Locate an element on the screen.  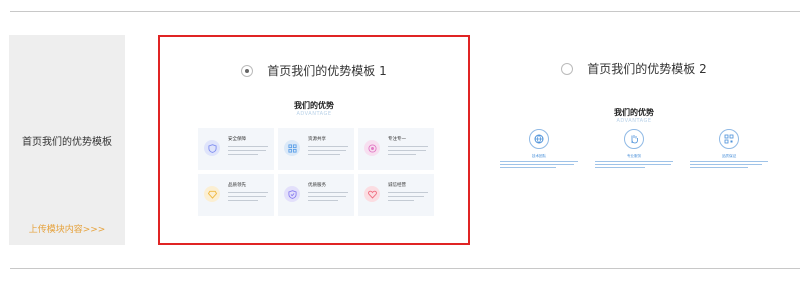
shield-icon is located at coordinates (212, 148).